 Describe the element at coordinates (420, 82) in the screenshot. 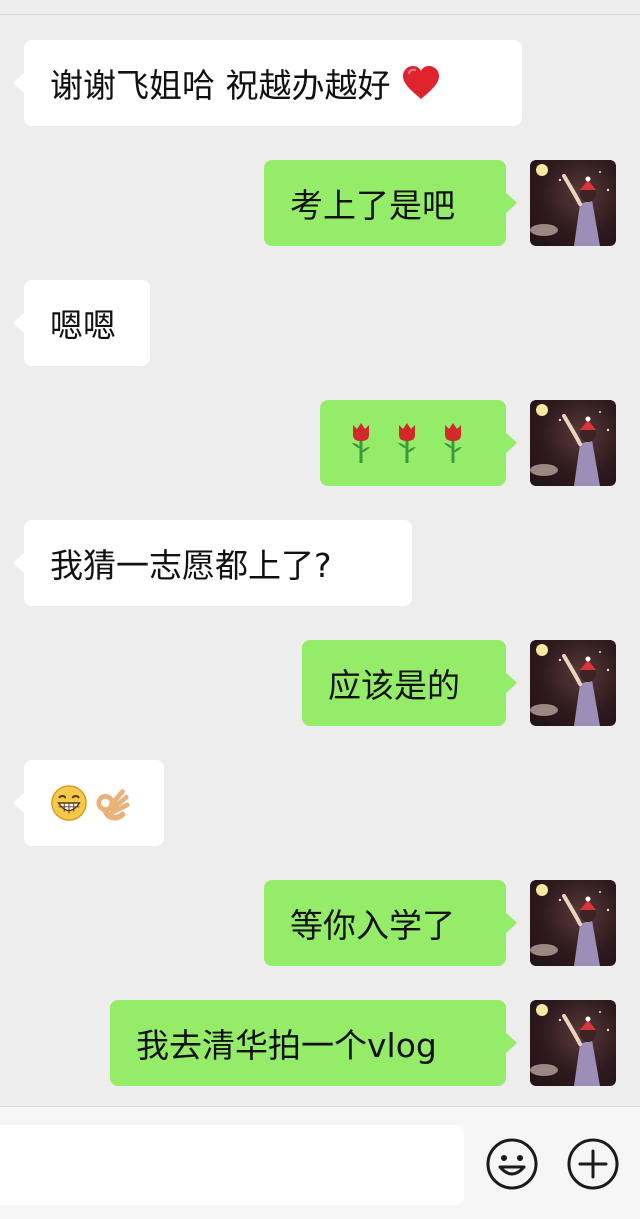

I see `red-heart-icon` at that location.